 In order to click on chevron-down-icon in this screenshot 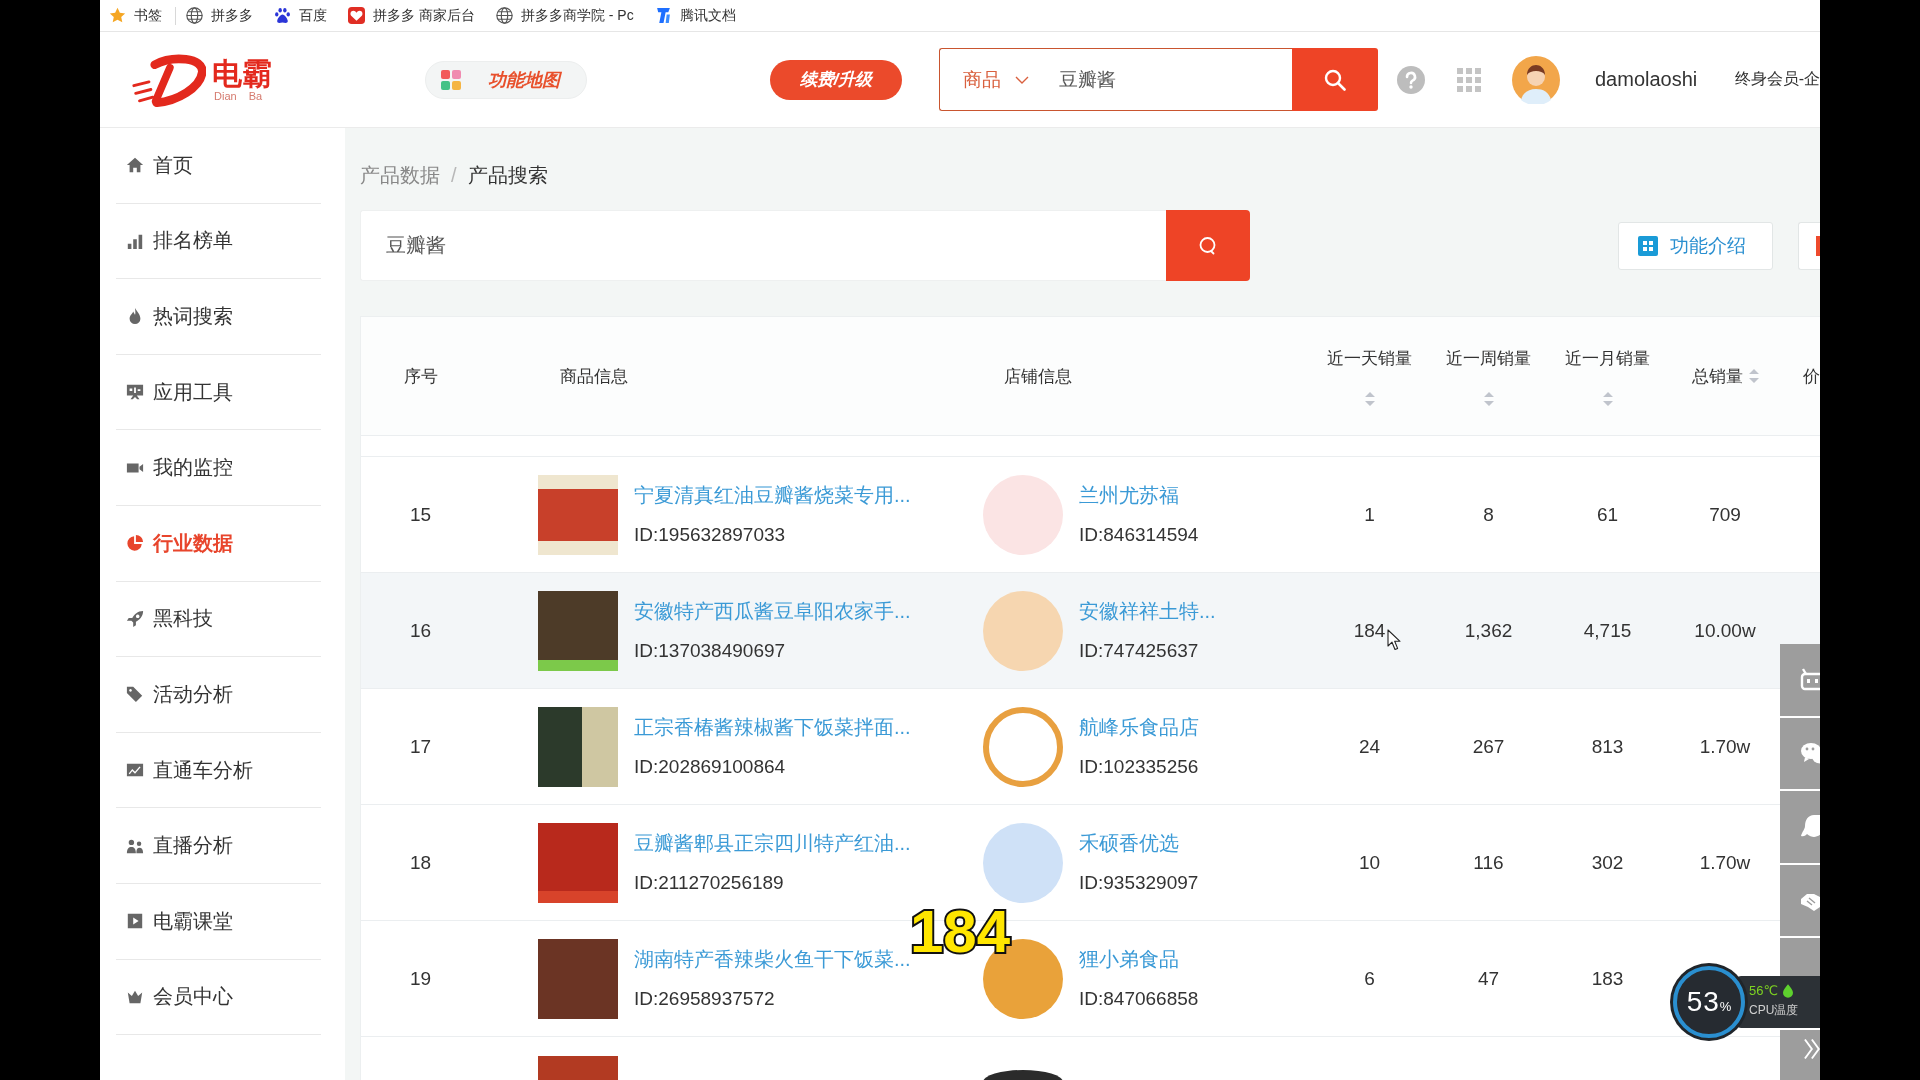, I will do `click(1022, 79)`.